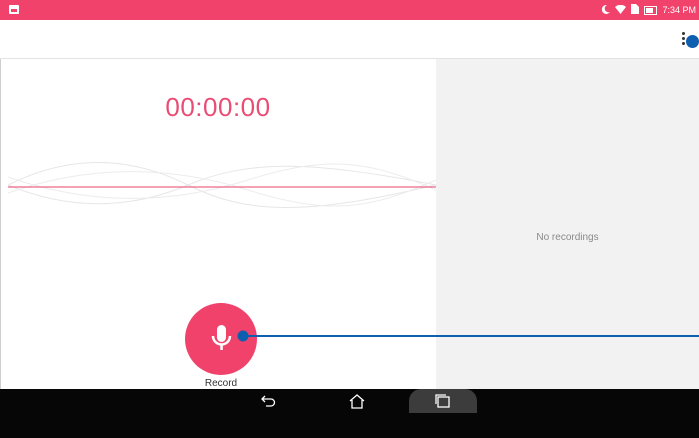 This screenshot has width=699, height=438. What do you see at coordinates (567, 237) in the screenshot?
I see `empty-recordings-text: No recordings` at bounding box center [567, 237].